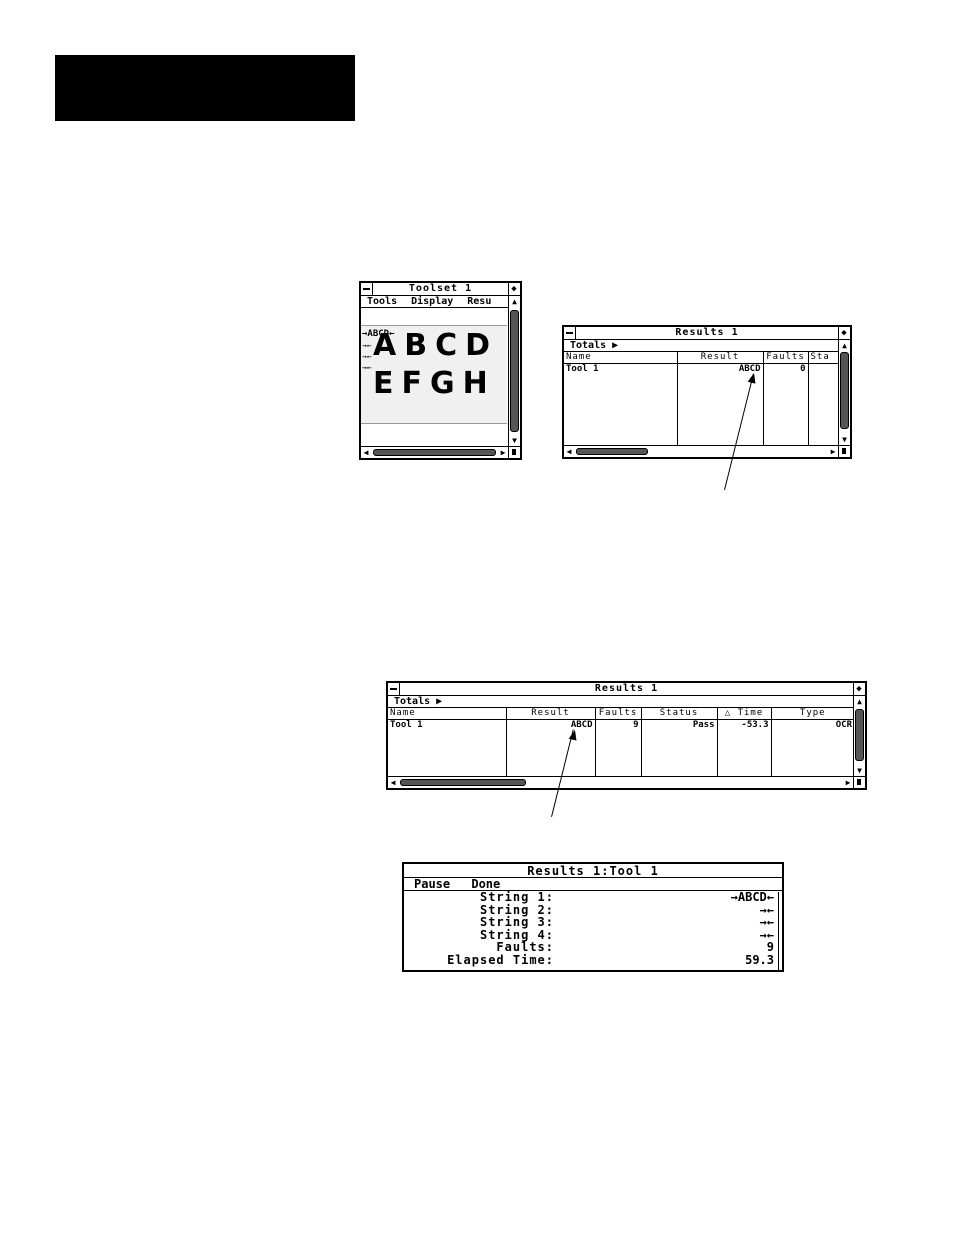 The width and height of the screenshot is (954, 1235). What do you see at coordinates (593, 897) in the screenshot?
I see `detail-row-string-1: String 1: →ABCD←` at bounding box center [593, 897].